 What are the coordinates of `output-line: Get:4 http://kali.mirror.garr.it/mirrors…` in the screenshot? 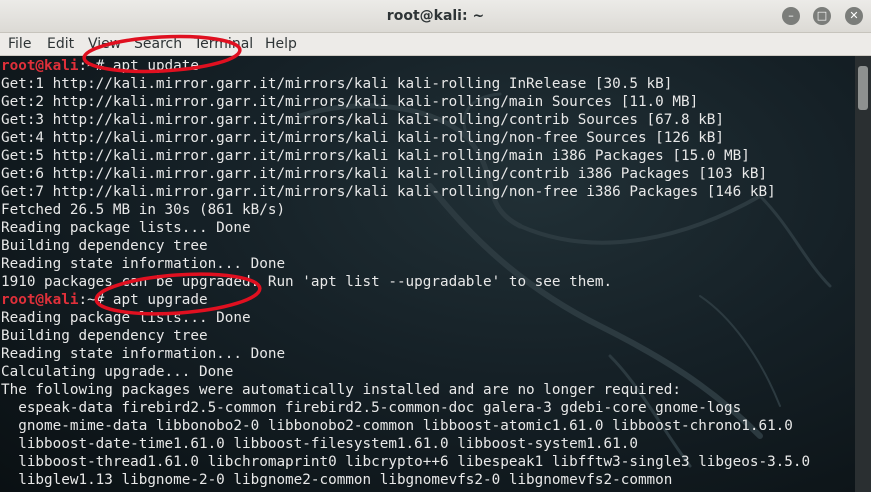 It's located at (363, 138).